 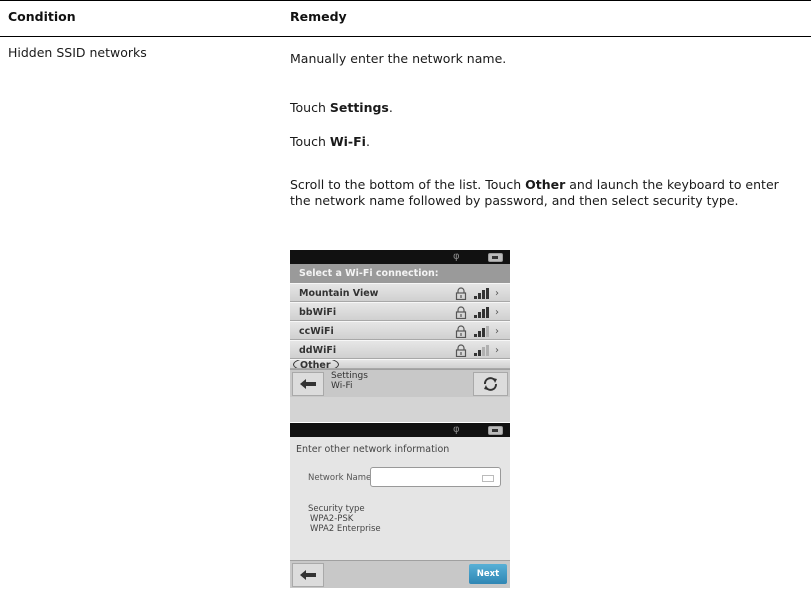 What do you see at coordinates (390, 107) in the screenshot?
I see `step-2-period: .` at bounding box center [390, 107].